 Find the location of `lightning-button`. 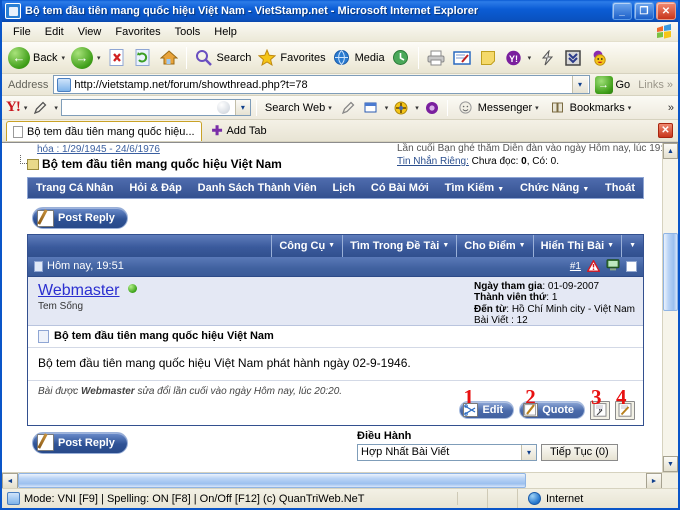

lightning-button is located at coordinates (547, 58).